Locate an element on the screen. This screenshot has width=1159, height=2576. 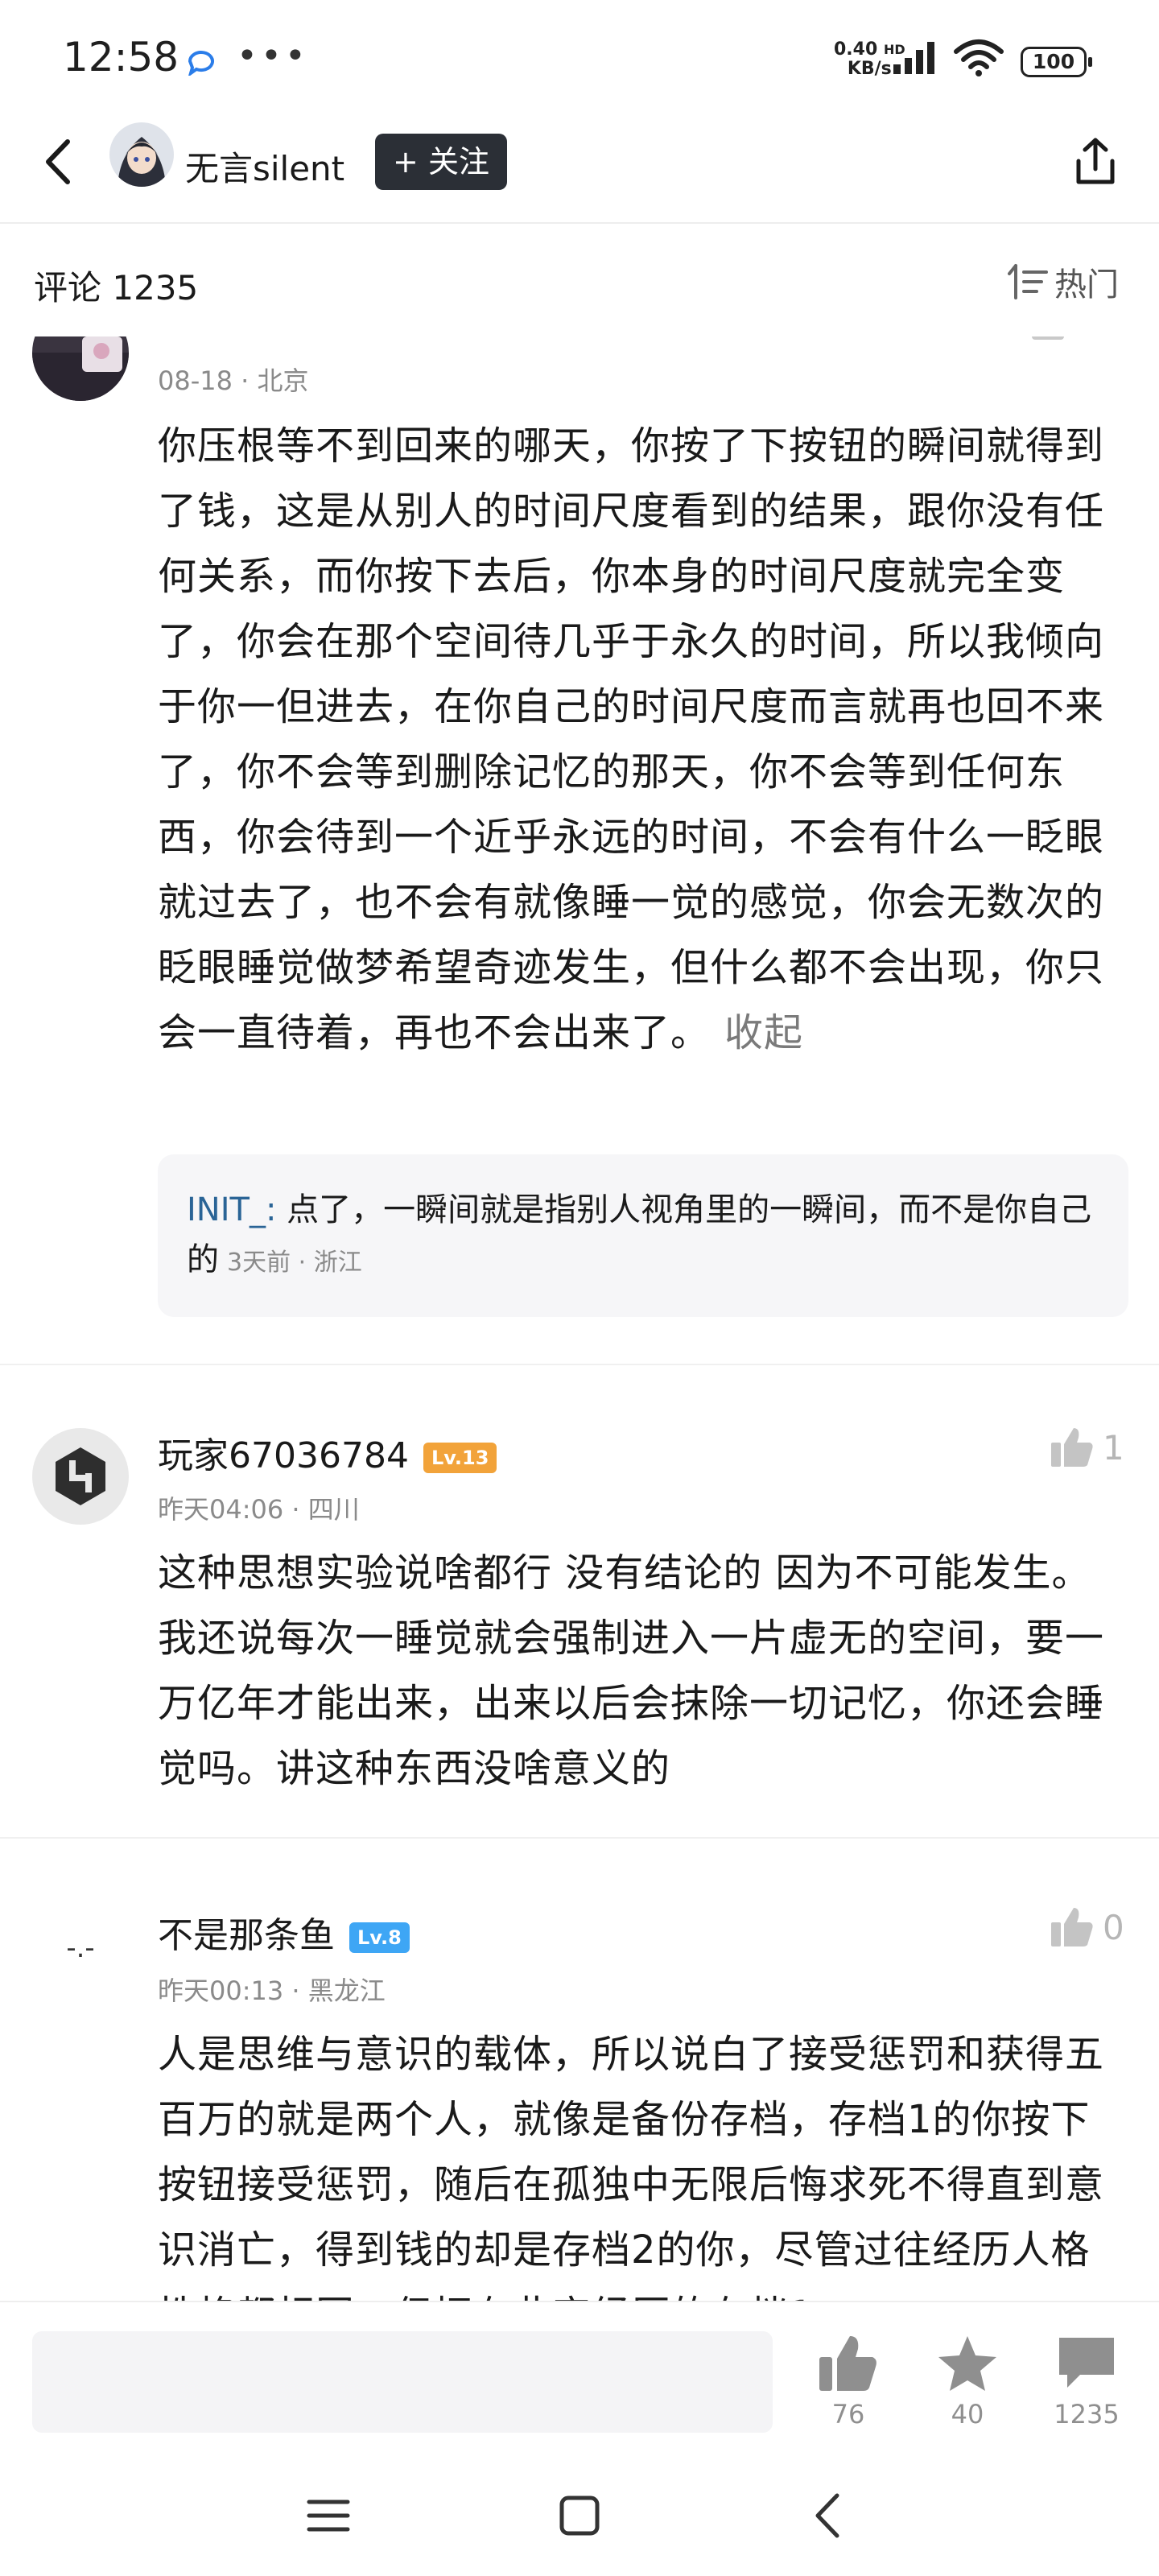
author-avatar is located at coordinates (141, 154).